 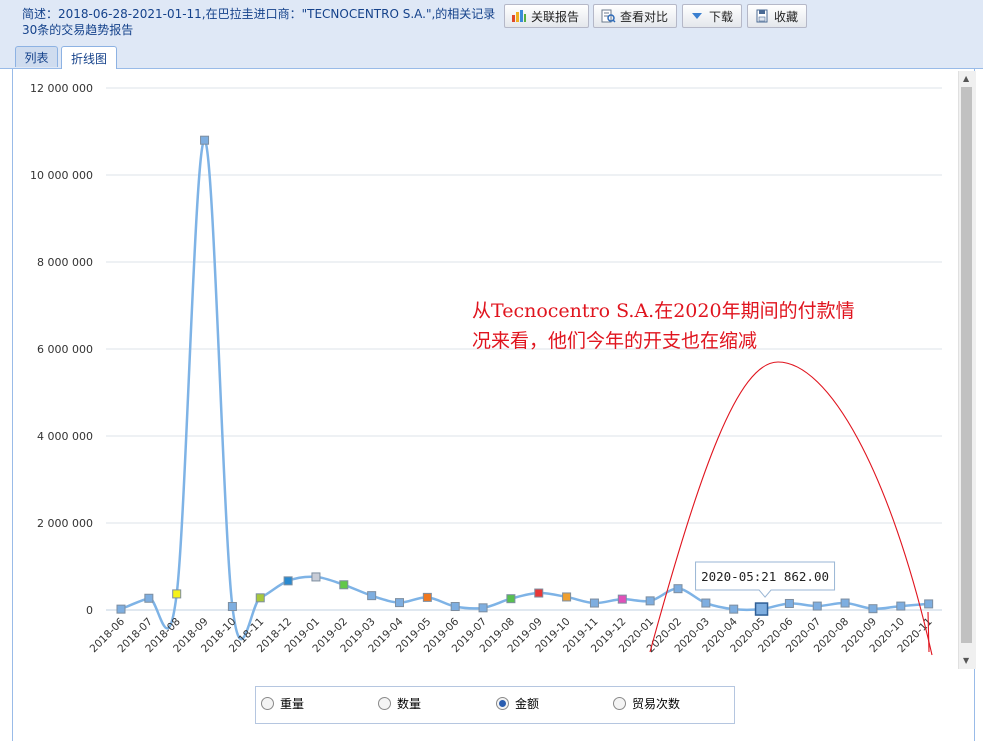 What do you see at coordinates (619, 703) in the screenshot?
I see `radio-trade-count-dot` at bounding box center [619, 703].